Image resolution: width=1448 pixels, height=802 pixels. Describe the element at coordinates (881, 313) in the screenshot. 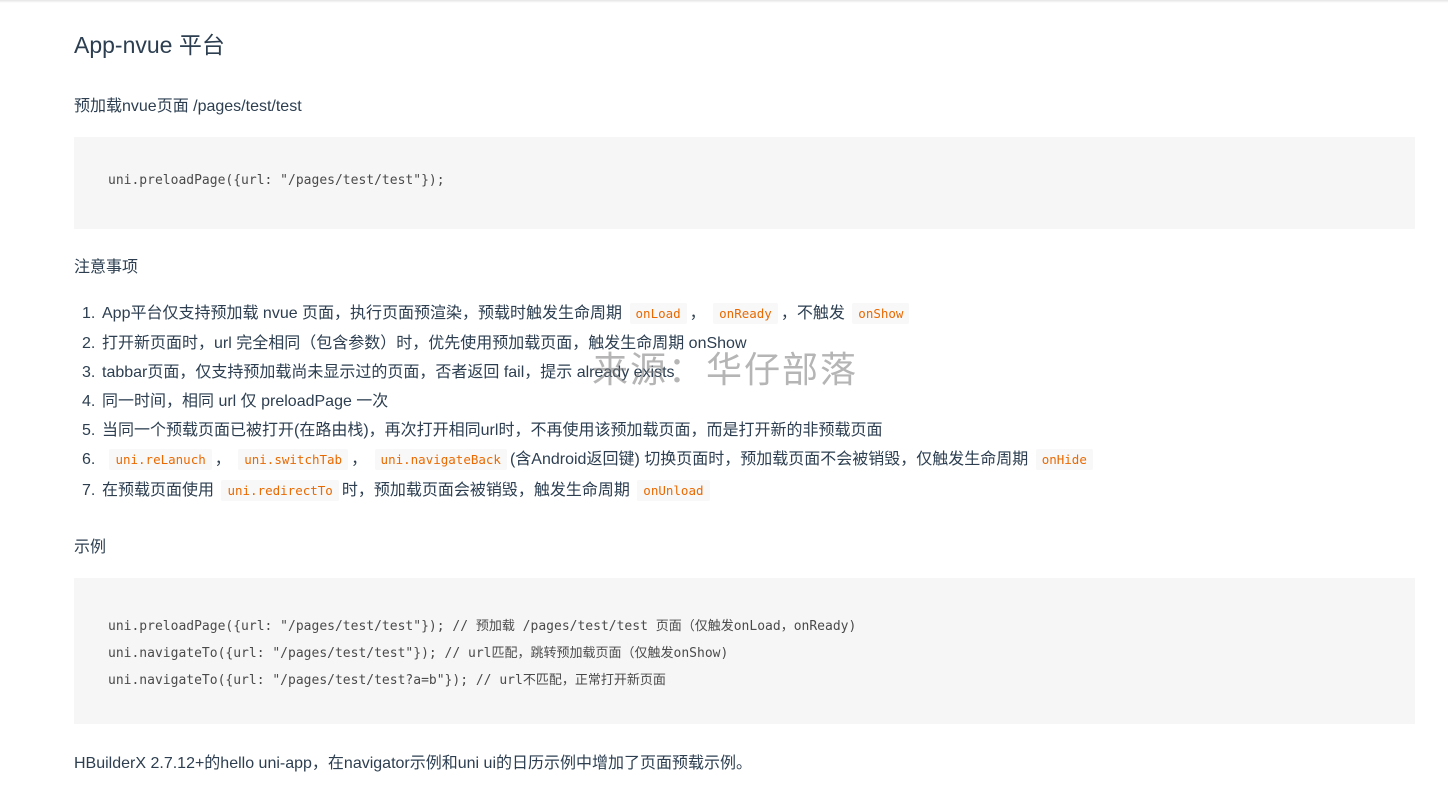

I see `inline-code: onShow` at that location.